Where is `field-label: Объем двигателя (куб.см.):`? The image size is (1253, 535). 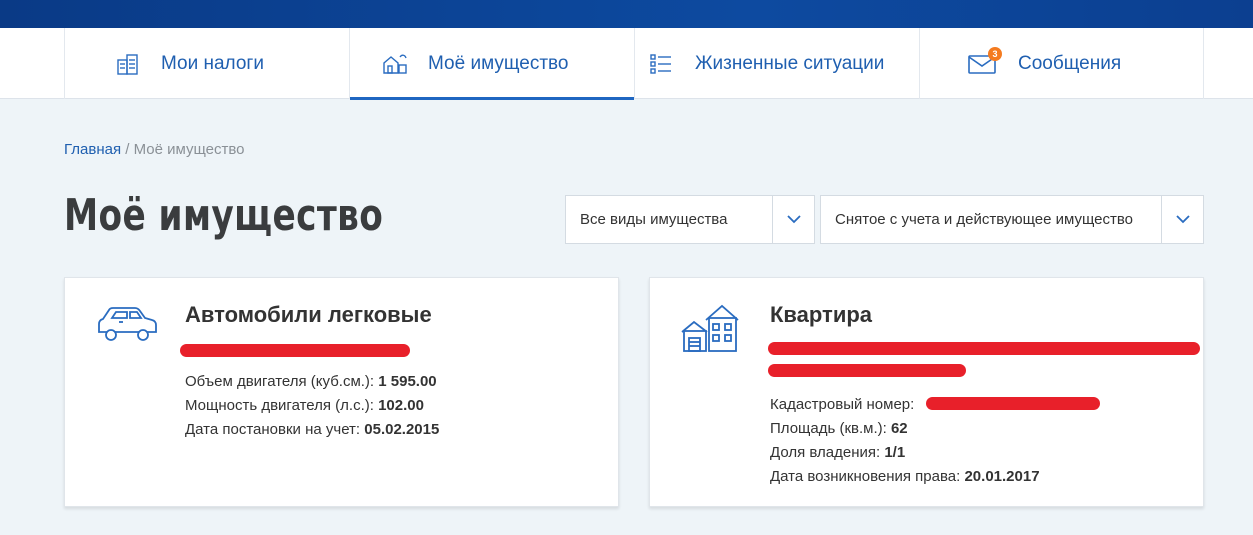
field-label: Объем двигателя (куб.см.): is located at coordinates (282, 381).